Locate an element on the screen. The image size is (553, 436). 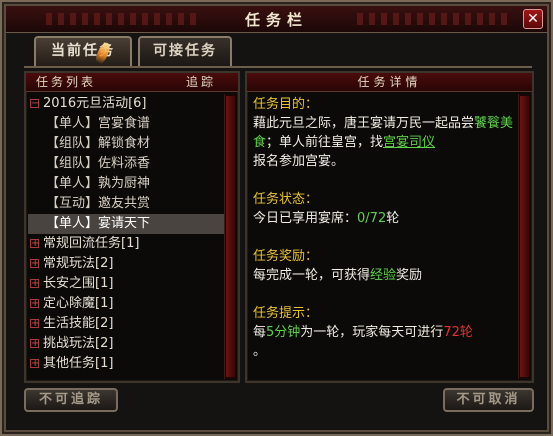
task-list-title: 任务列表 is located at coordinates (66, 82).